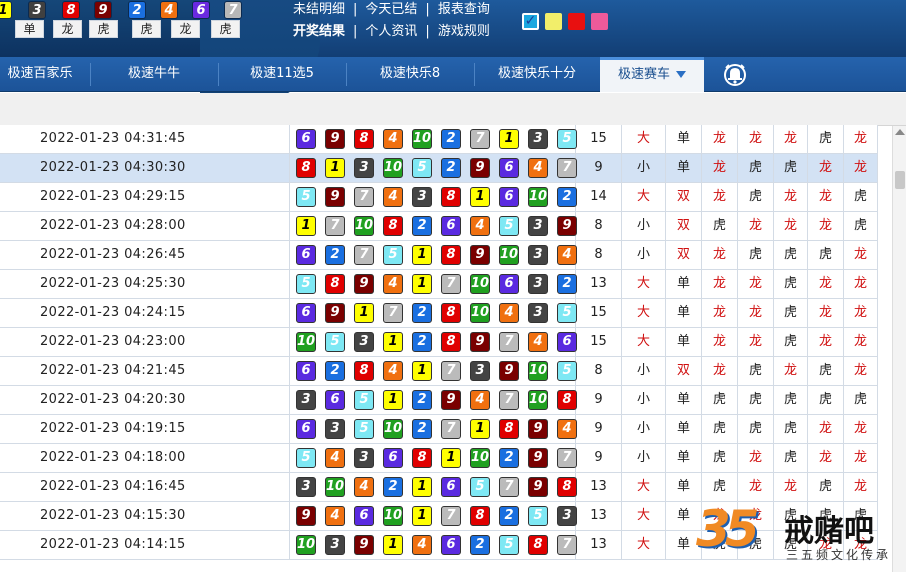  I want to click on nav-tab: 极速11选5, so click(282, 74).